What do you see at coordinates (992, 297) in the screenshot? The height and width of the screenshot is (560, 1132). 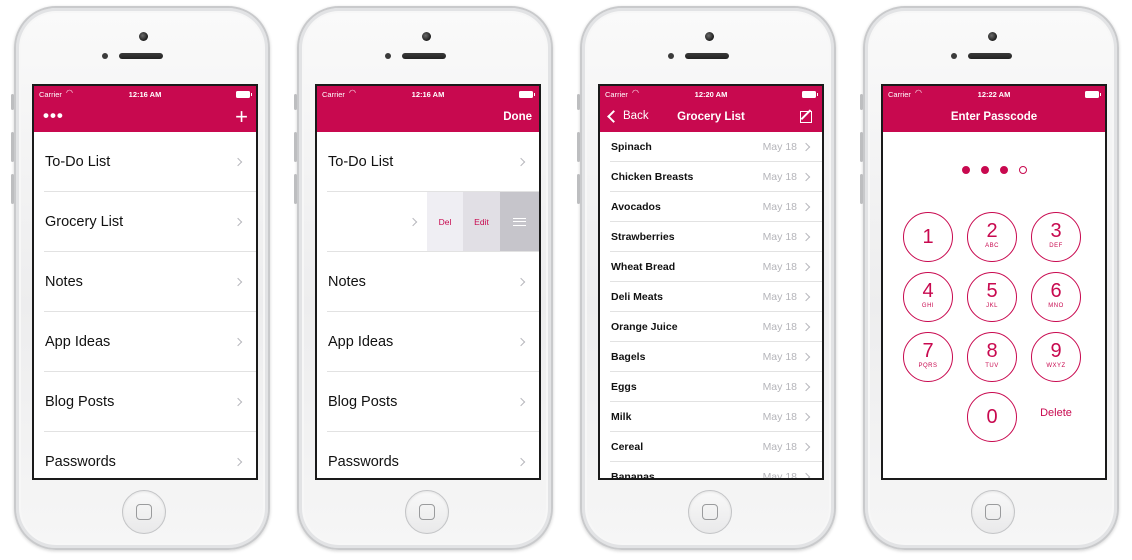 I see `keypad-key-5: 5 JKL` at bounding box center [992, 297].